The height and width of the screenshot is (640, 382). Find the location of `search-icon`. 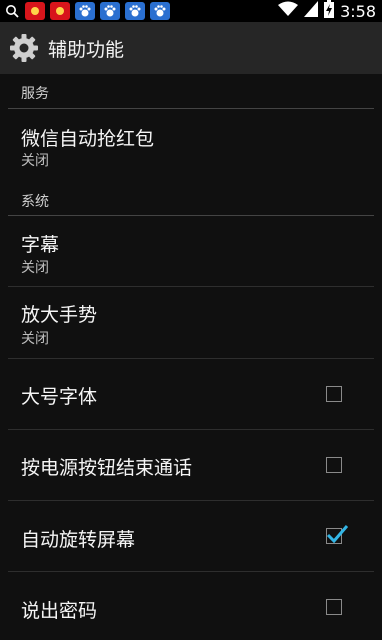

search-icon is located at coordinates (12, 11).